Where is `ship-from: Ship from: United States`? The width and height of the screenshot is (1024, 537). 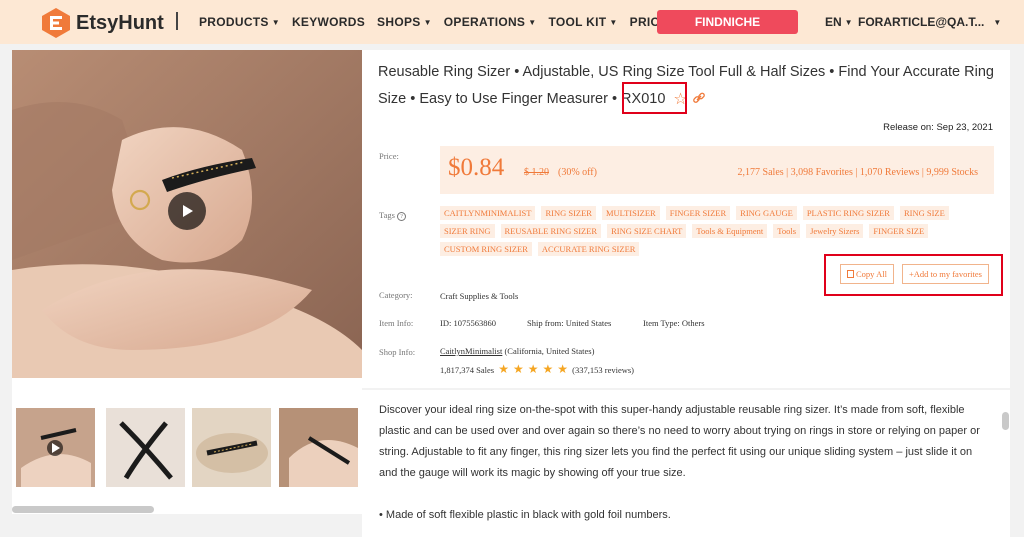
ship-from: Ship from: United States is located at coordinates (569, 323).